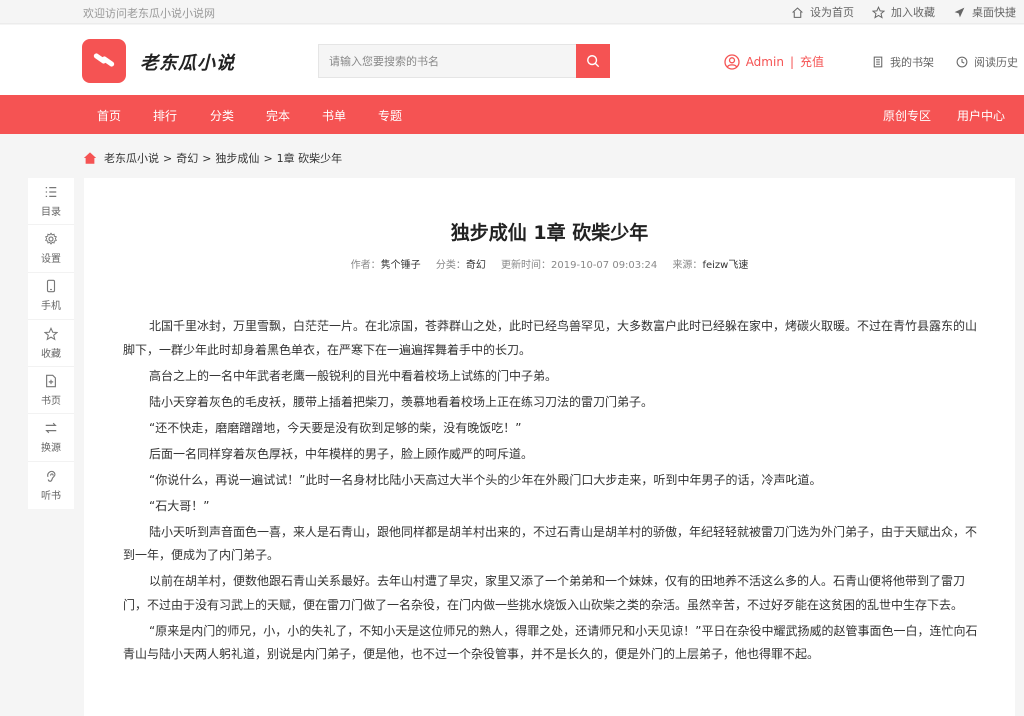 This screenshot has height=716, width=1024. Describe the element at coordinates (512, 12) in the screenshot. I see `top-bar: 欢迎访问老东瓜小说小说网 设为首页 加入收藏 桌面快捷` at that location.